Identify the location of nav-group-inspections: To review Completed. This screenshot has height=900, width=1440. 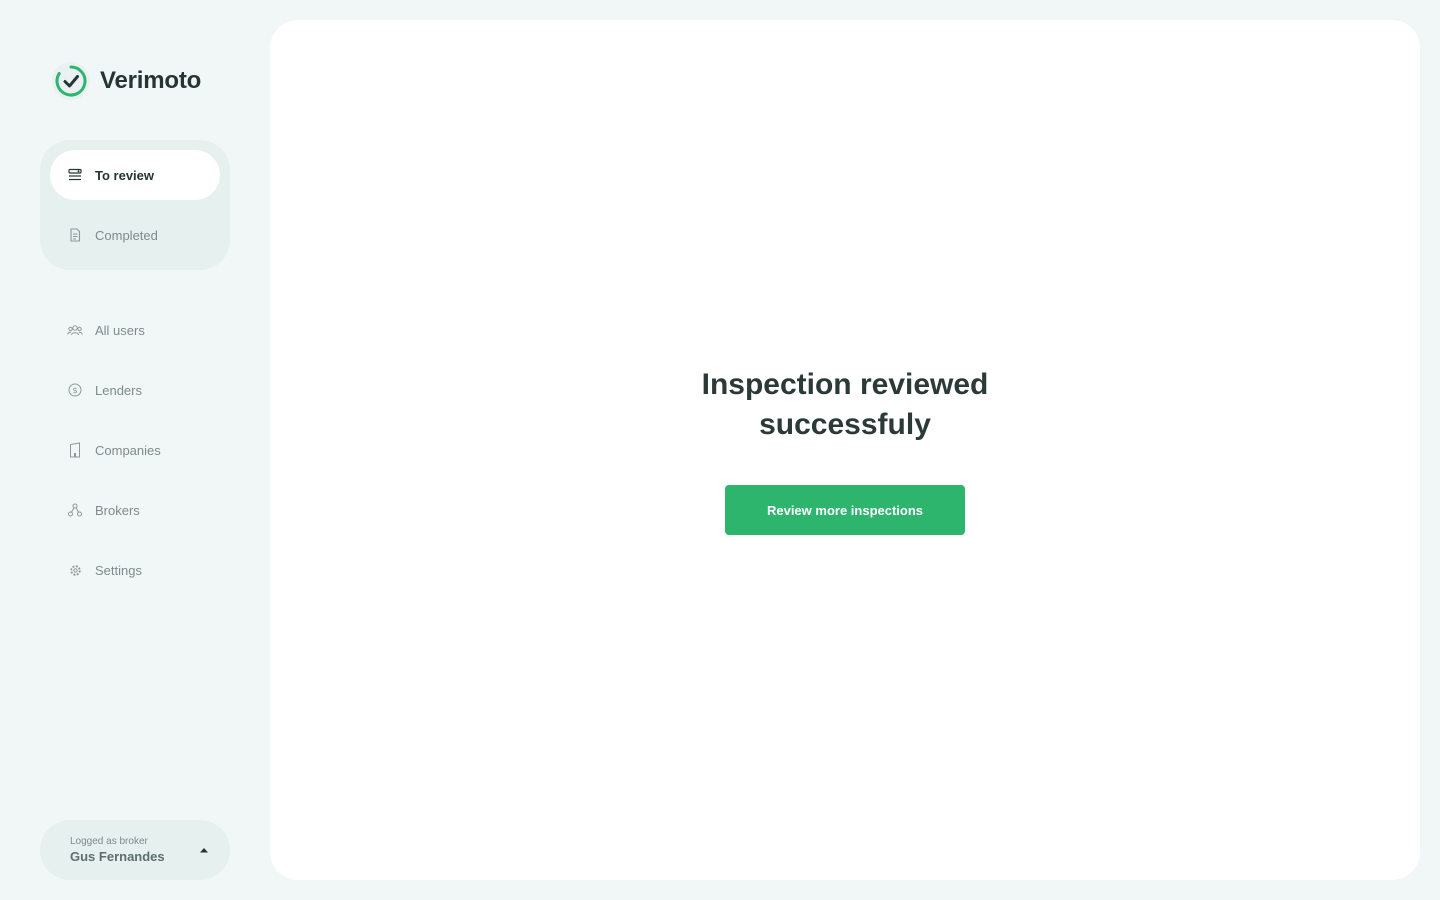
(135, 205).